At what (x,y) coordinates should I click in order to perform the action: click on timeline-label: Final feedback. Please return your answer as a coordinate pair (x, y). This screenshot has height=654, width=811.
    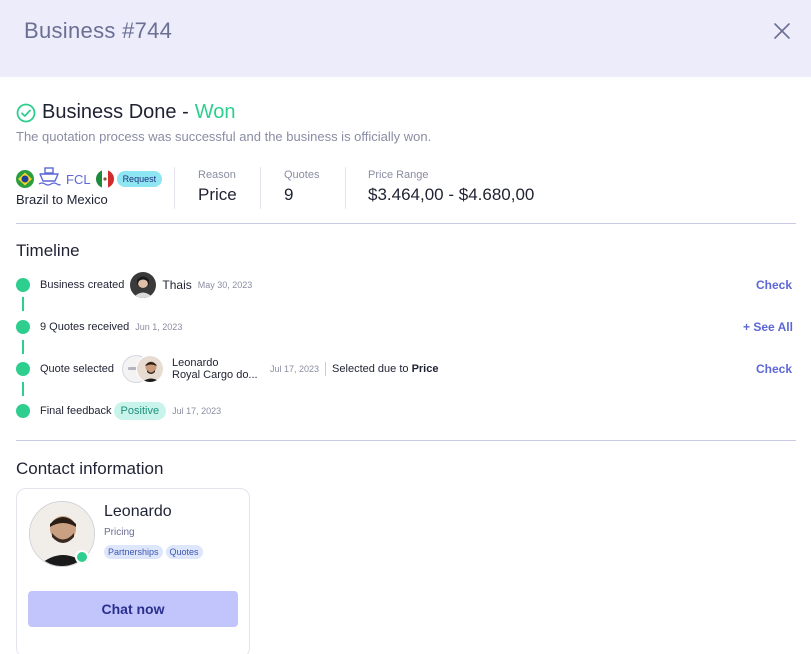
    Looking at the image, I should click on (76, 411).